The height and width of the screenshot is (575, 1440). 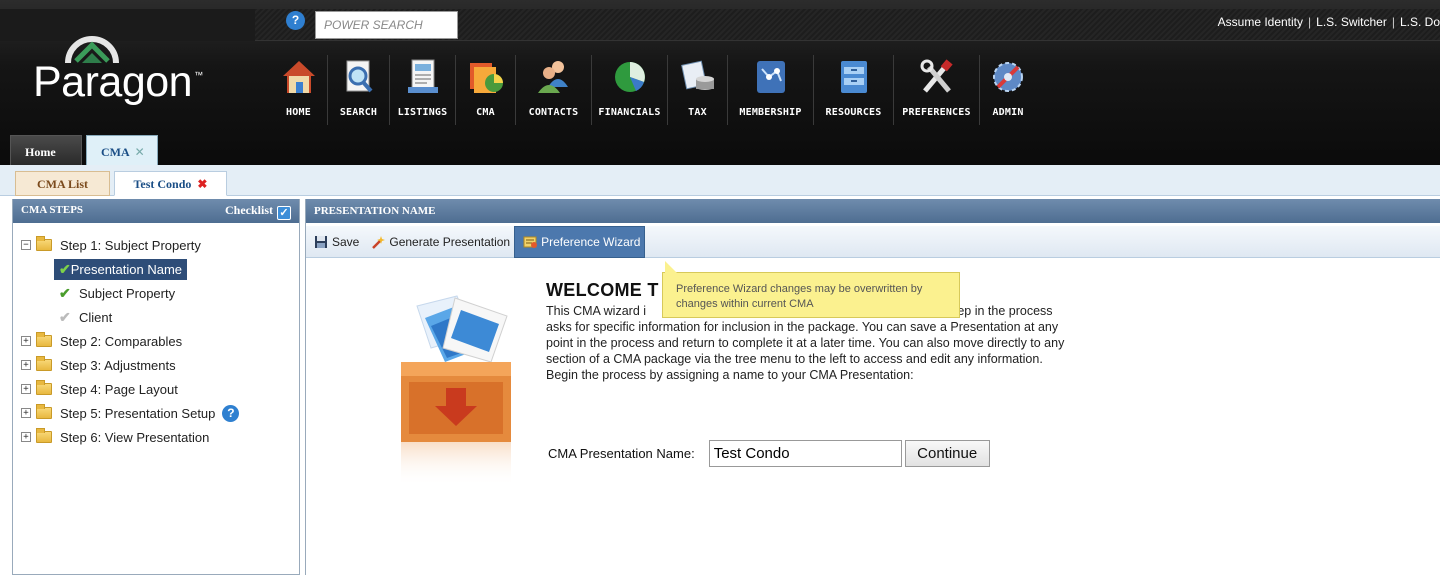 I want to click on panel-title: CMA STEPS, so click(x=52, y=210).